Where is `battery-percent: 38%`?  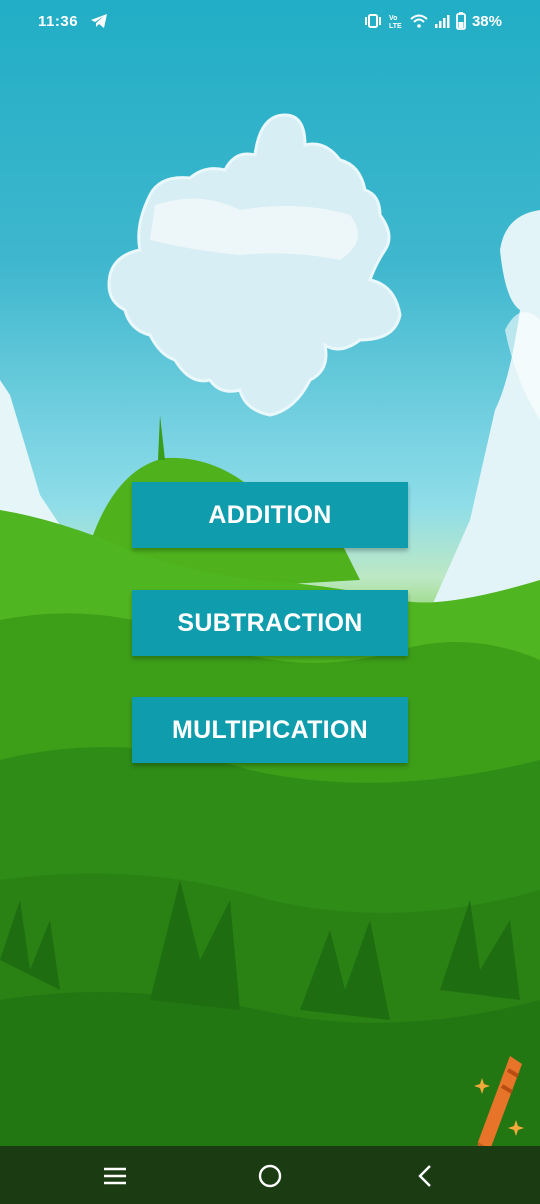
battery-percent: 38% is located at coordinates (486, 21).